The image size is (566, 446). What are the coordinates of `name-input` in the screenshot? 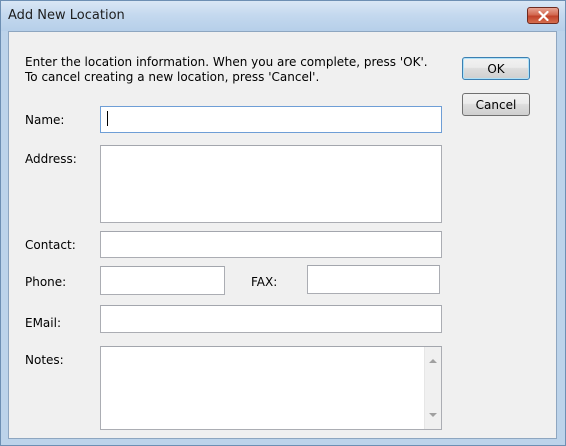 It's located at (271, 119).